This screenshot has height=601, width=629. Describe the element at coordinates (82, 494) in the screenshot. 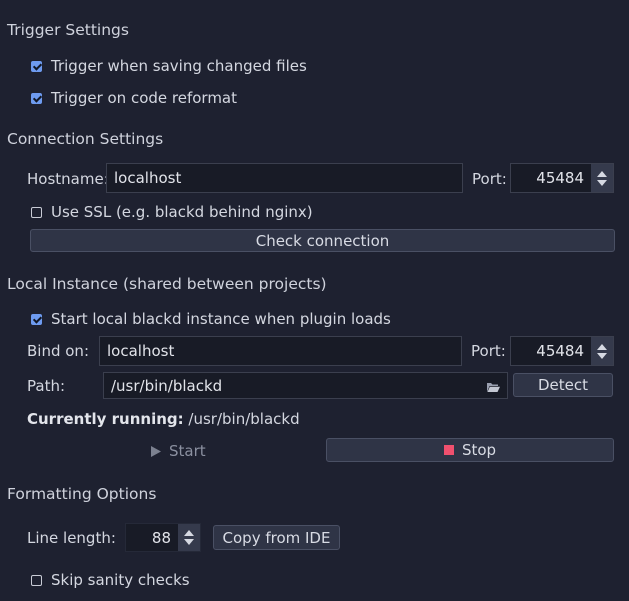

I see `section-title-formatting: Formatting Options` at that location.